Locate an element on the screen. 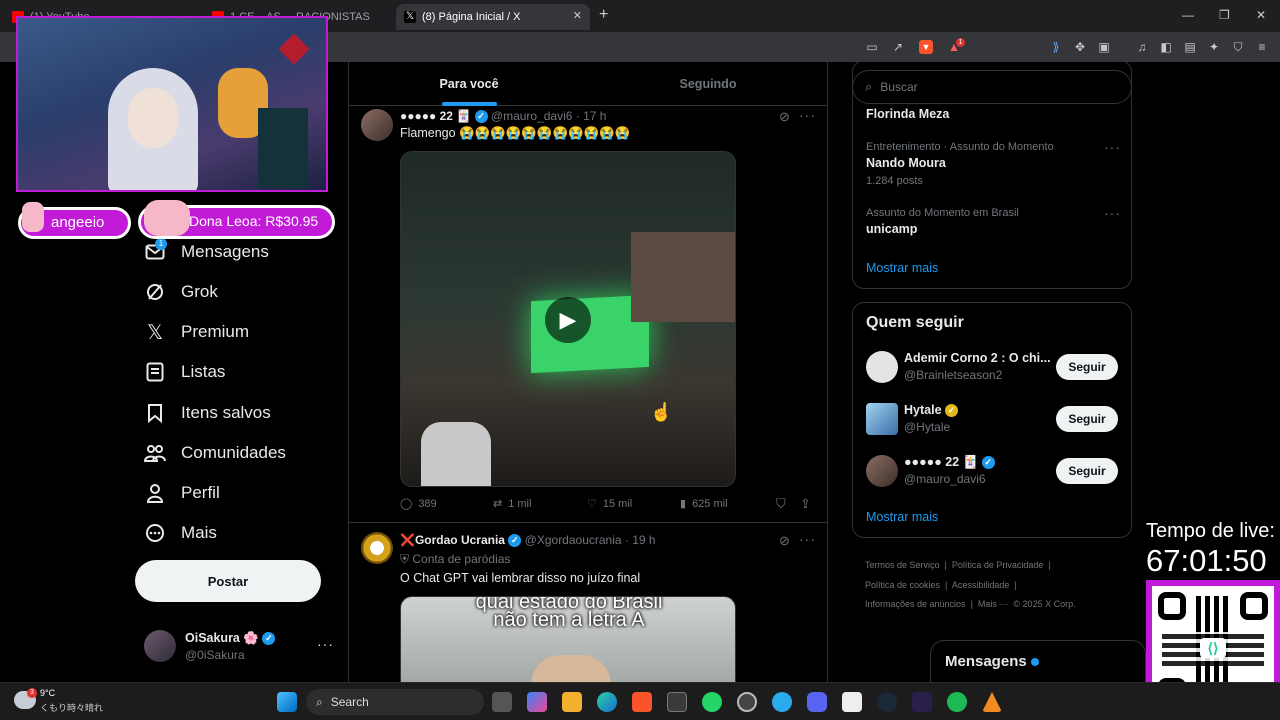 Image resolution: width=1280 pixels, height=720 pixels. tweet-author-handle: @mauro_davi6 is located at coordinates (532, 116).